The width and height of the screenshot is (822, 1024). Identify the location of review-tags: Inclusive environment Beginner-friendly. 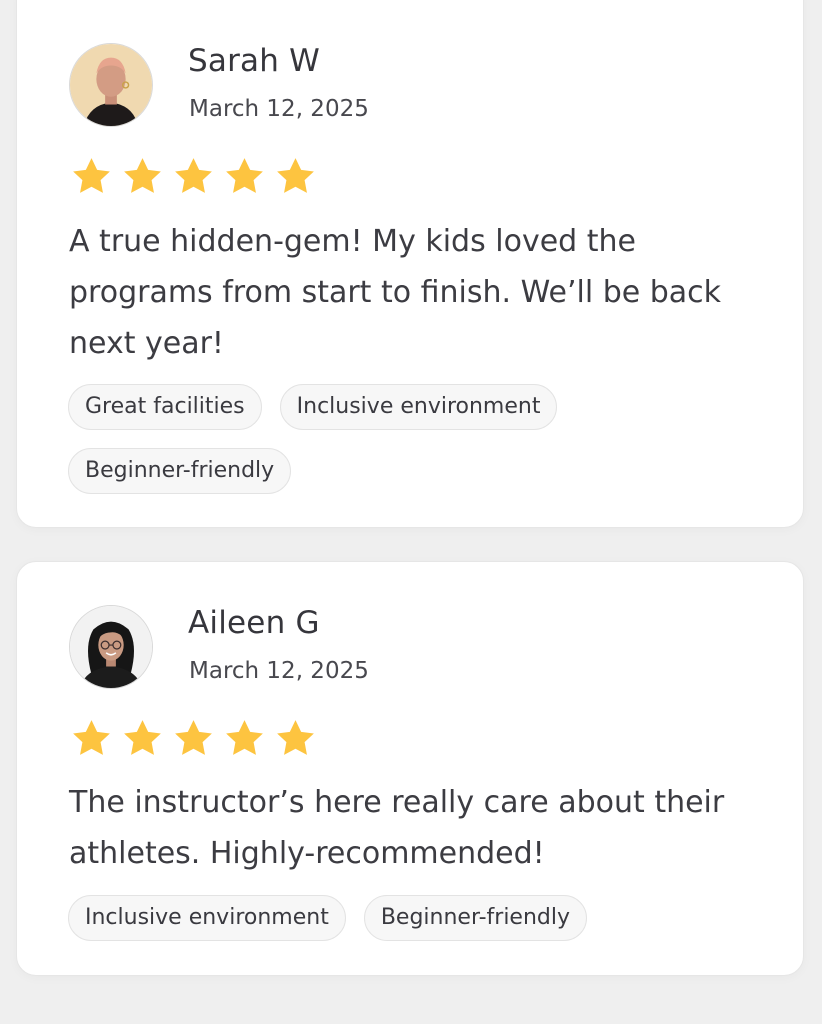
(418, 918).